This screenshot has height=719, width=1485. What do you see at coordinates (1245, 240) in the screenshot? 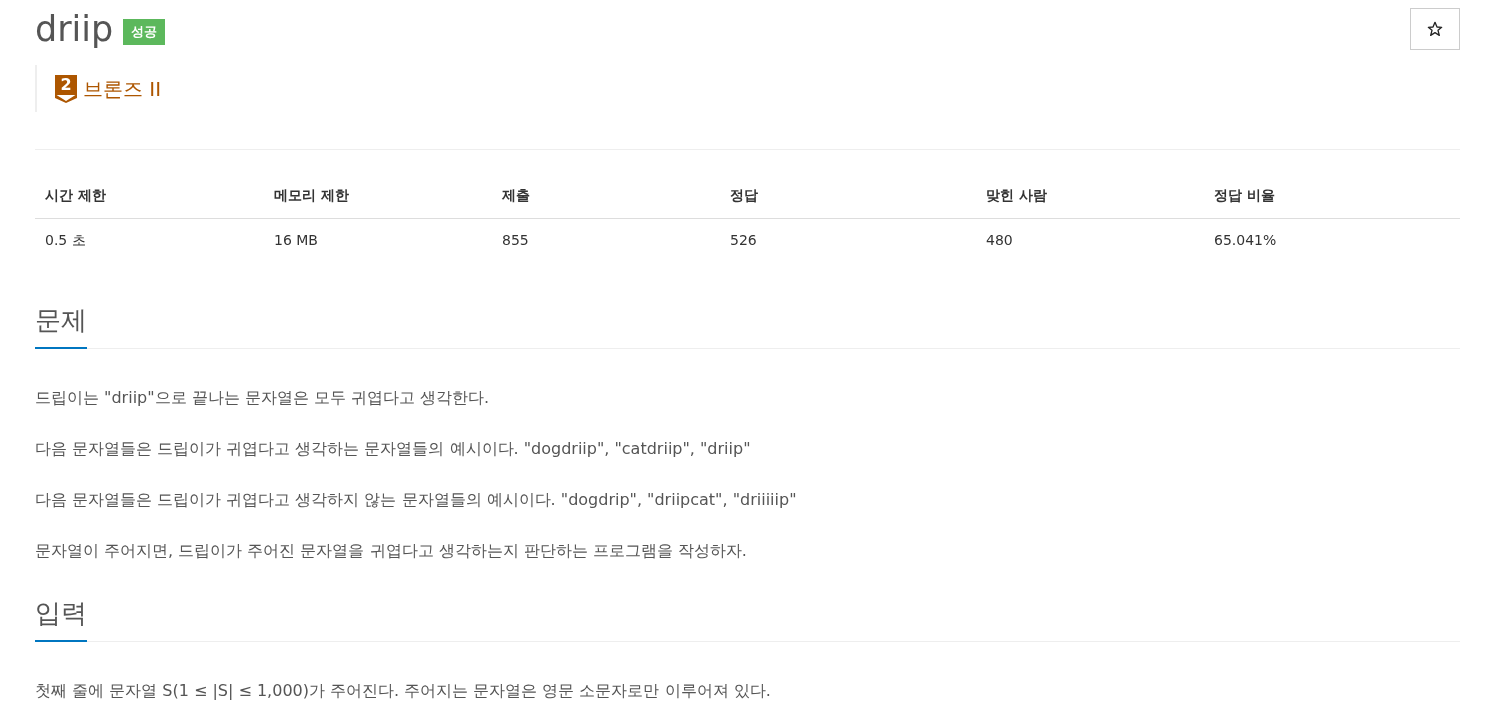
I see `table-cell-text: 65.041%` at bounding box center [1245, 240].